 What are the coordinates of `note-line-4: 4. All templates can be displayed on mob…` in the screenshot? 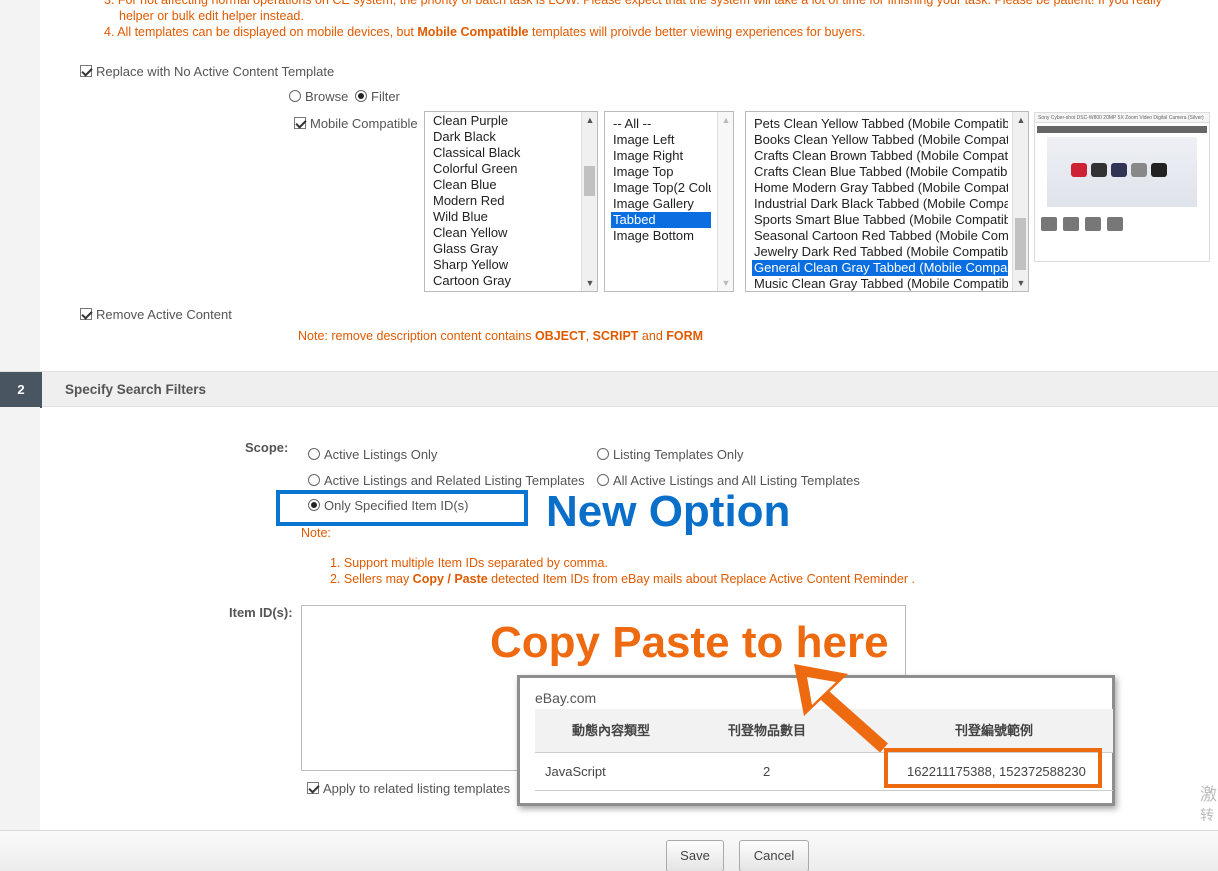 It's located at (661, 32).